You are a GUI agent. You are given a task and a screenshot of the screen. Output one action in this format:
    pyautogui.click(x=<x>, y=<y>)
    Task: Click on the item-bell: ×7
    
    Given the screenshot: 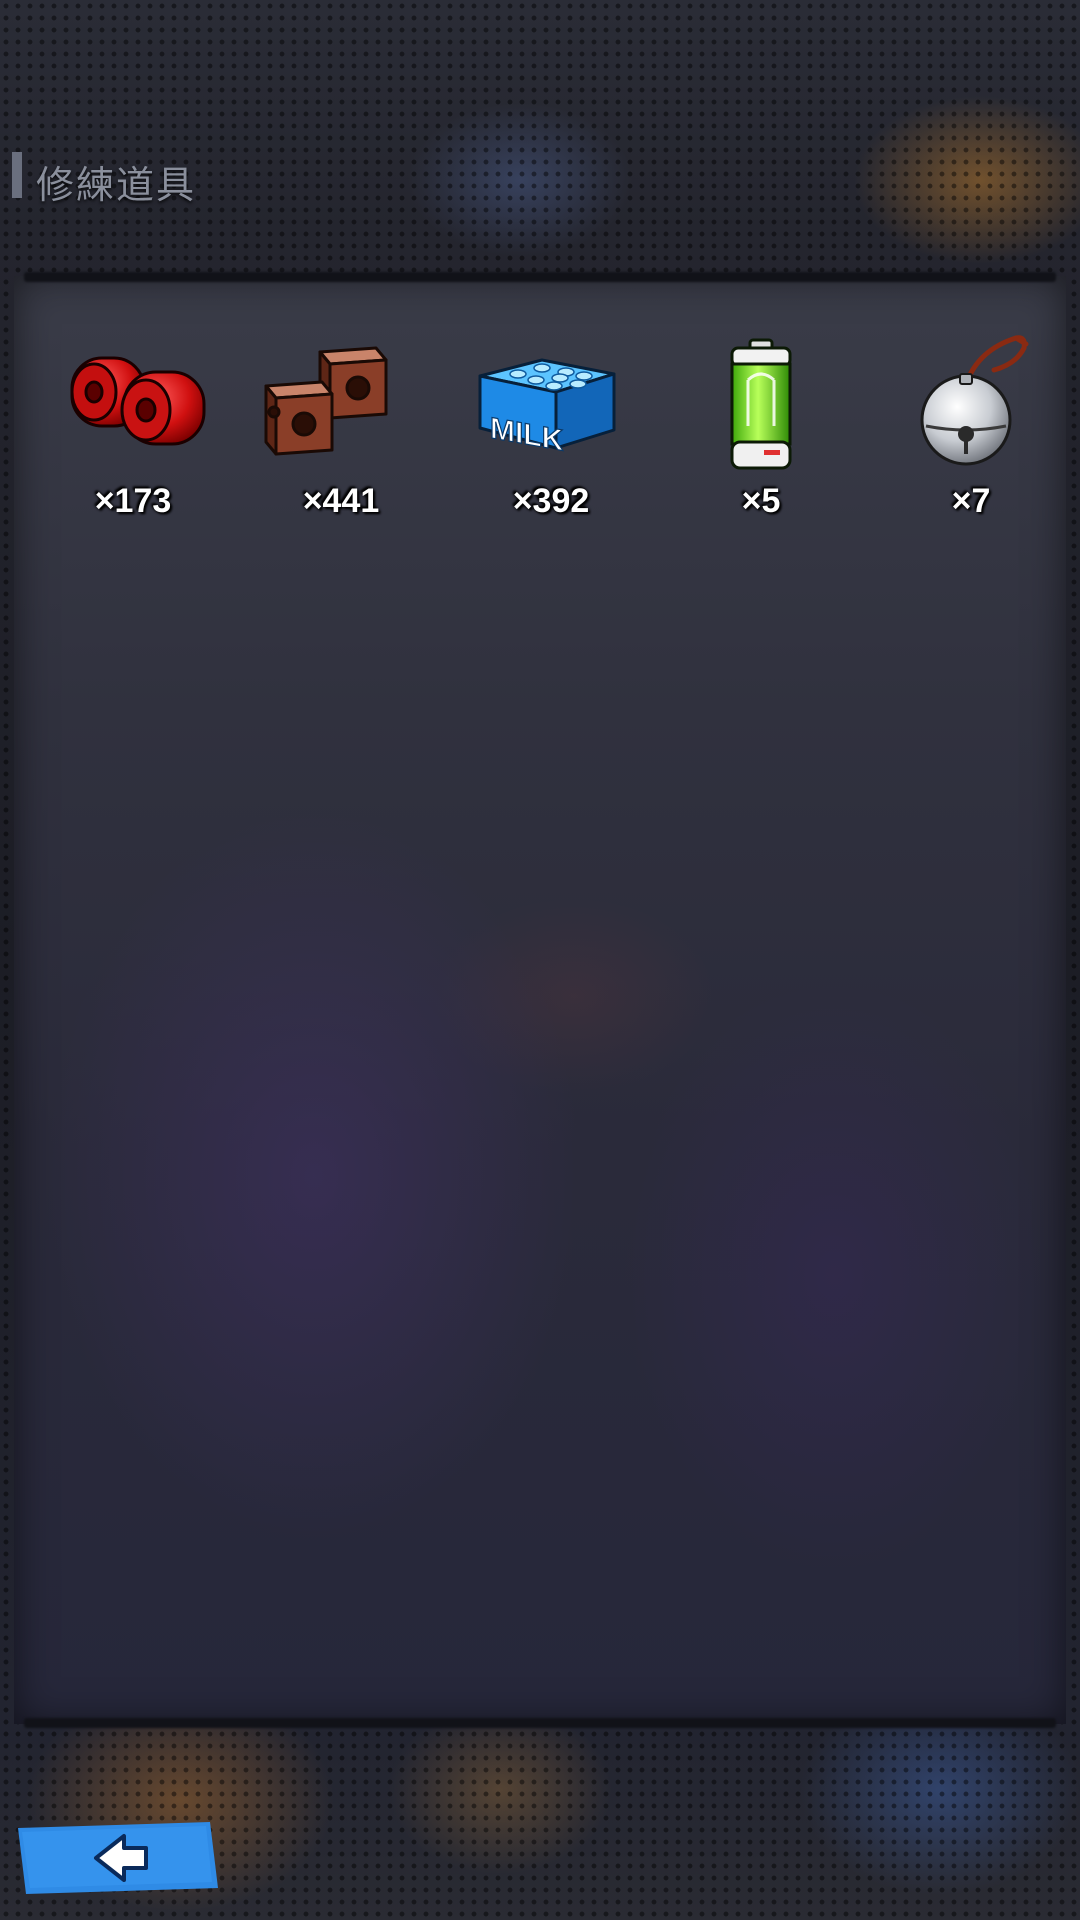 What is the action you would take?
    pyautogui.click(x=971, y=430)
    